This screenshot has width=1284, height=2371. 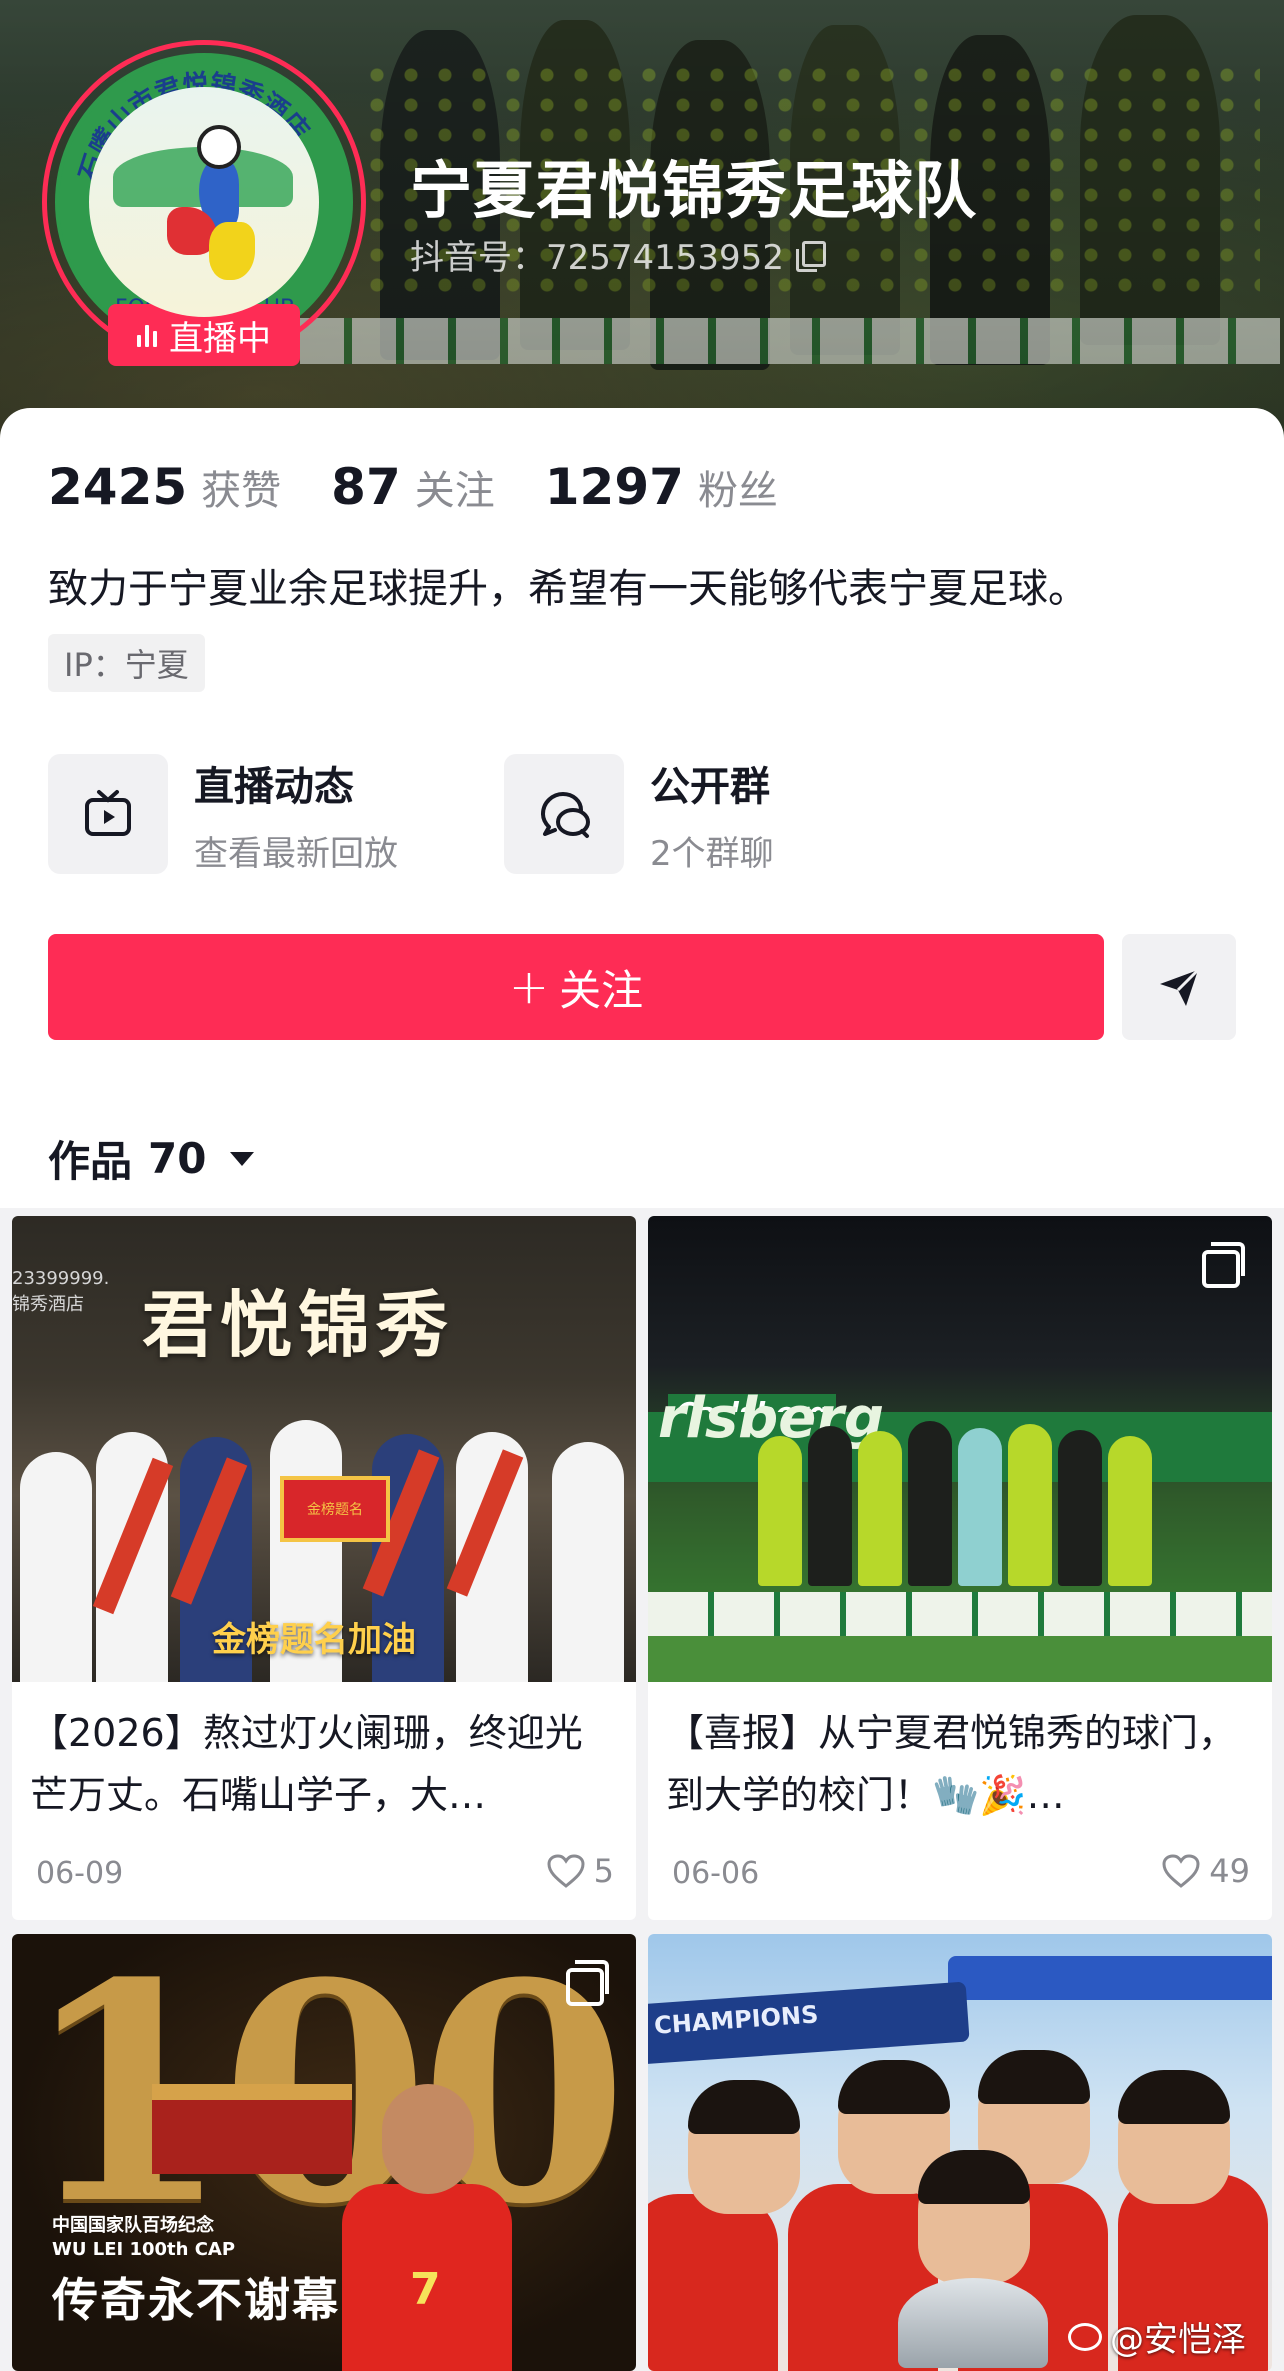 What do you see at coordinates (223, 814) in the screenshot?
I see `feature-live-updates: 直播动态 查看最新回放` at bounding box center [223, 814].